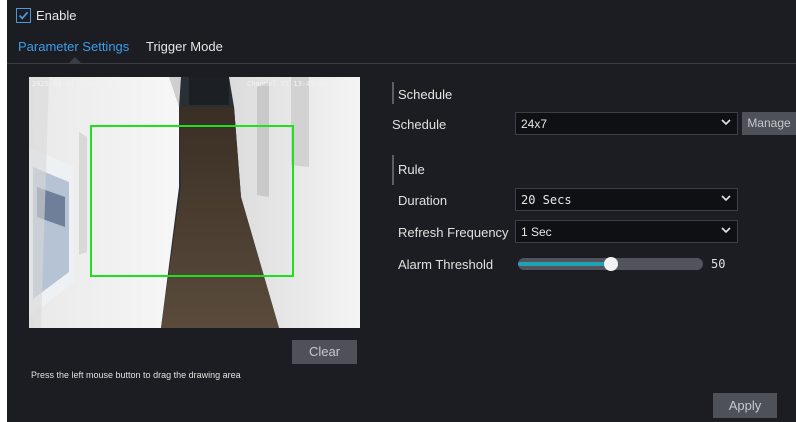 The image size is (796, 422). I want to click on osd-timestamp-right: Channel 01 13:45:00, so click(287, 84).